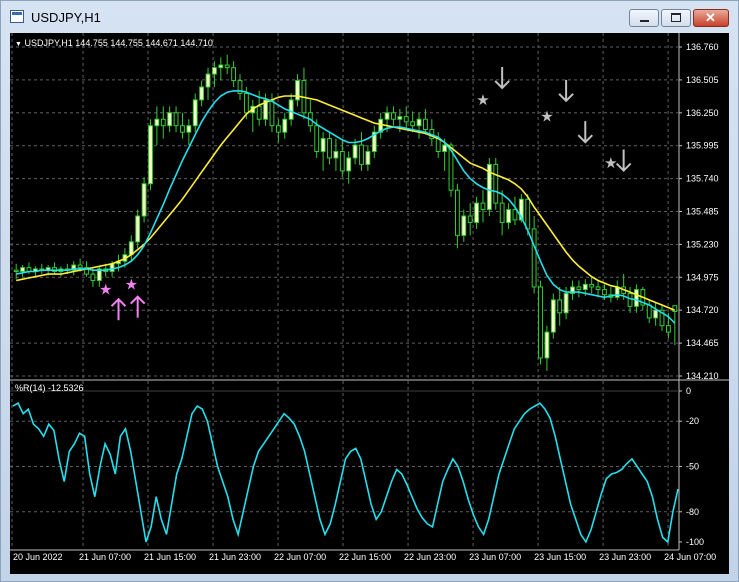  Describe the element at coordinates (17, 16) in the screenshot. I see `chart-window-icon` at that location.